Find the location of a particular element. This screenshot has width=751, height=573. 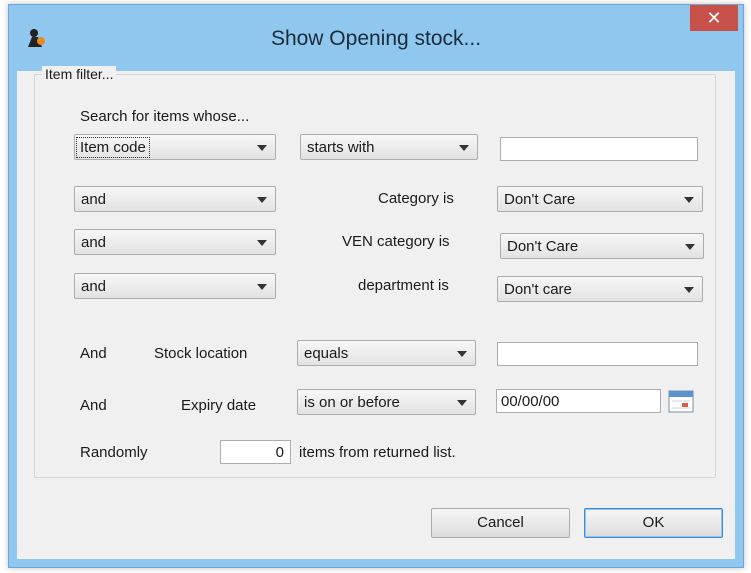

randomly-label: Randomly is located at coordinates (114, 452).